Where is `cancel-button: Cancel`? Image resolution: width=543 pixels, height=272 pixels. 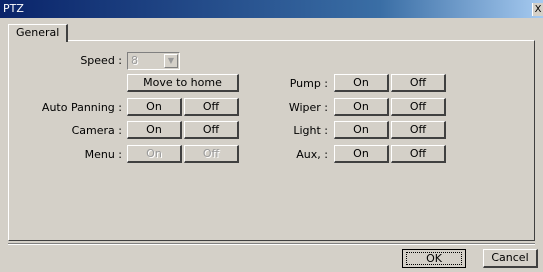
cancel-button: Cancel is located at coordinates (510, 258).